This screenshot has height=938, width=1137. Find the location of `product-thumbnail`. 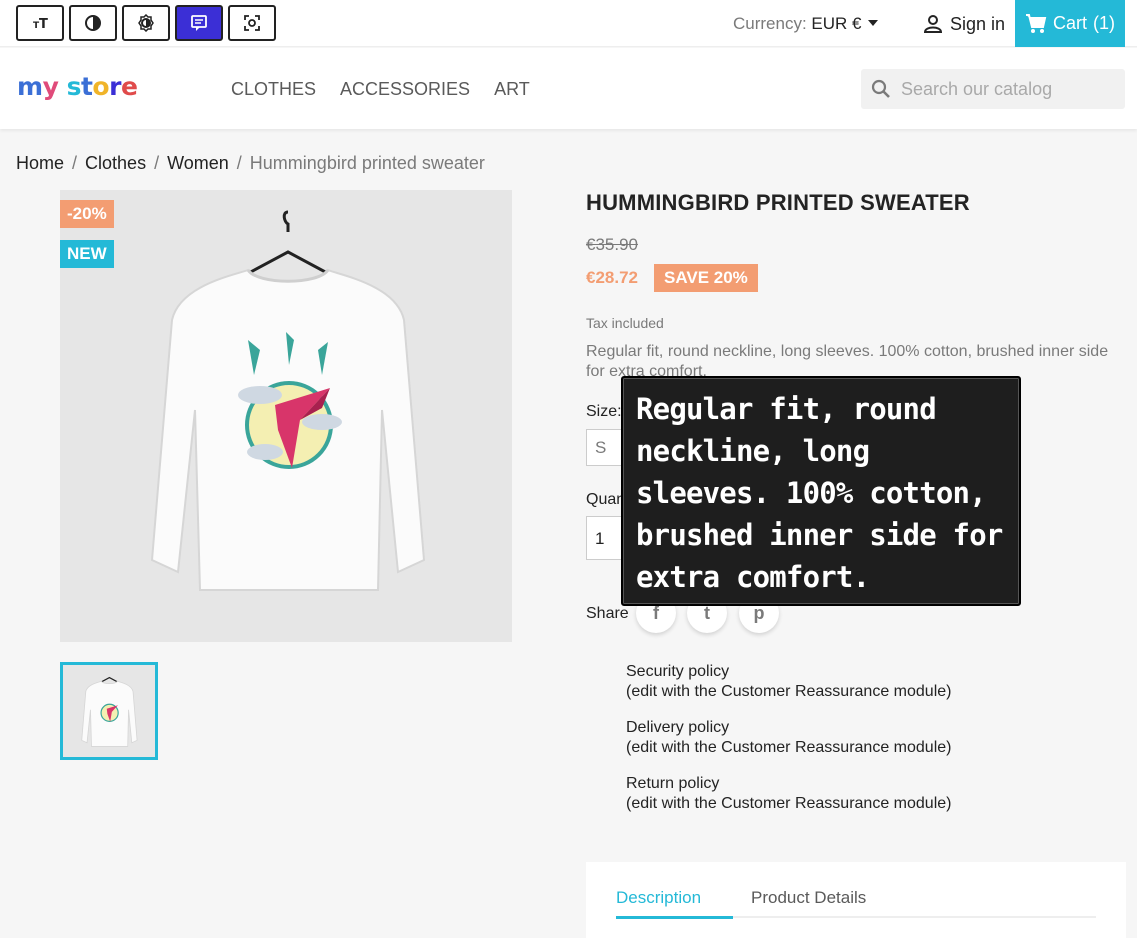

product-thumbnail is located at coordinates (109, 711).